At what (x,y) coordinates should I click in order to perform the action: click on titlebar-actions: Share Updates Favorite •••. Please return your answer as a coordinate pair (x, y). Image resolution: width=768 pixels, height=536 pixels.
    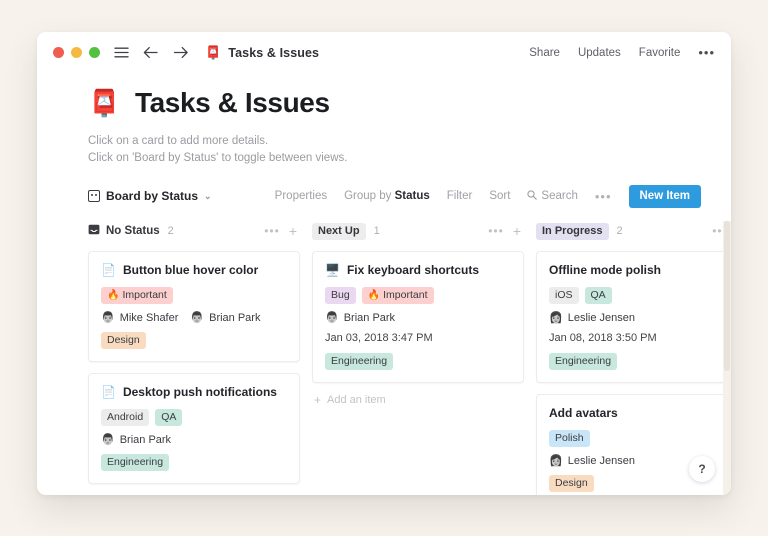
    Looking at the image, I should click on (622, 52).